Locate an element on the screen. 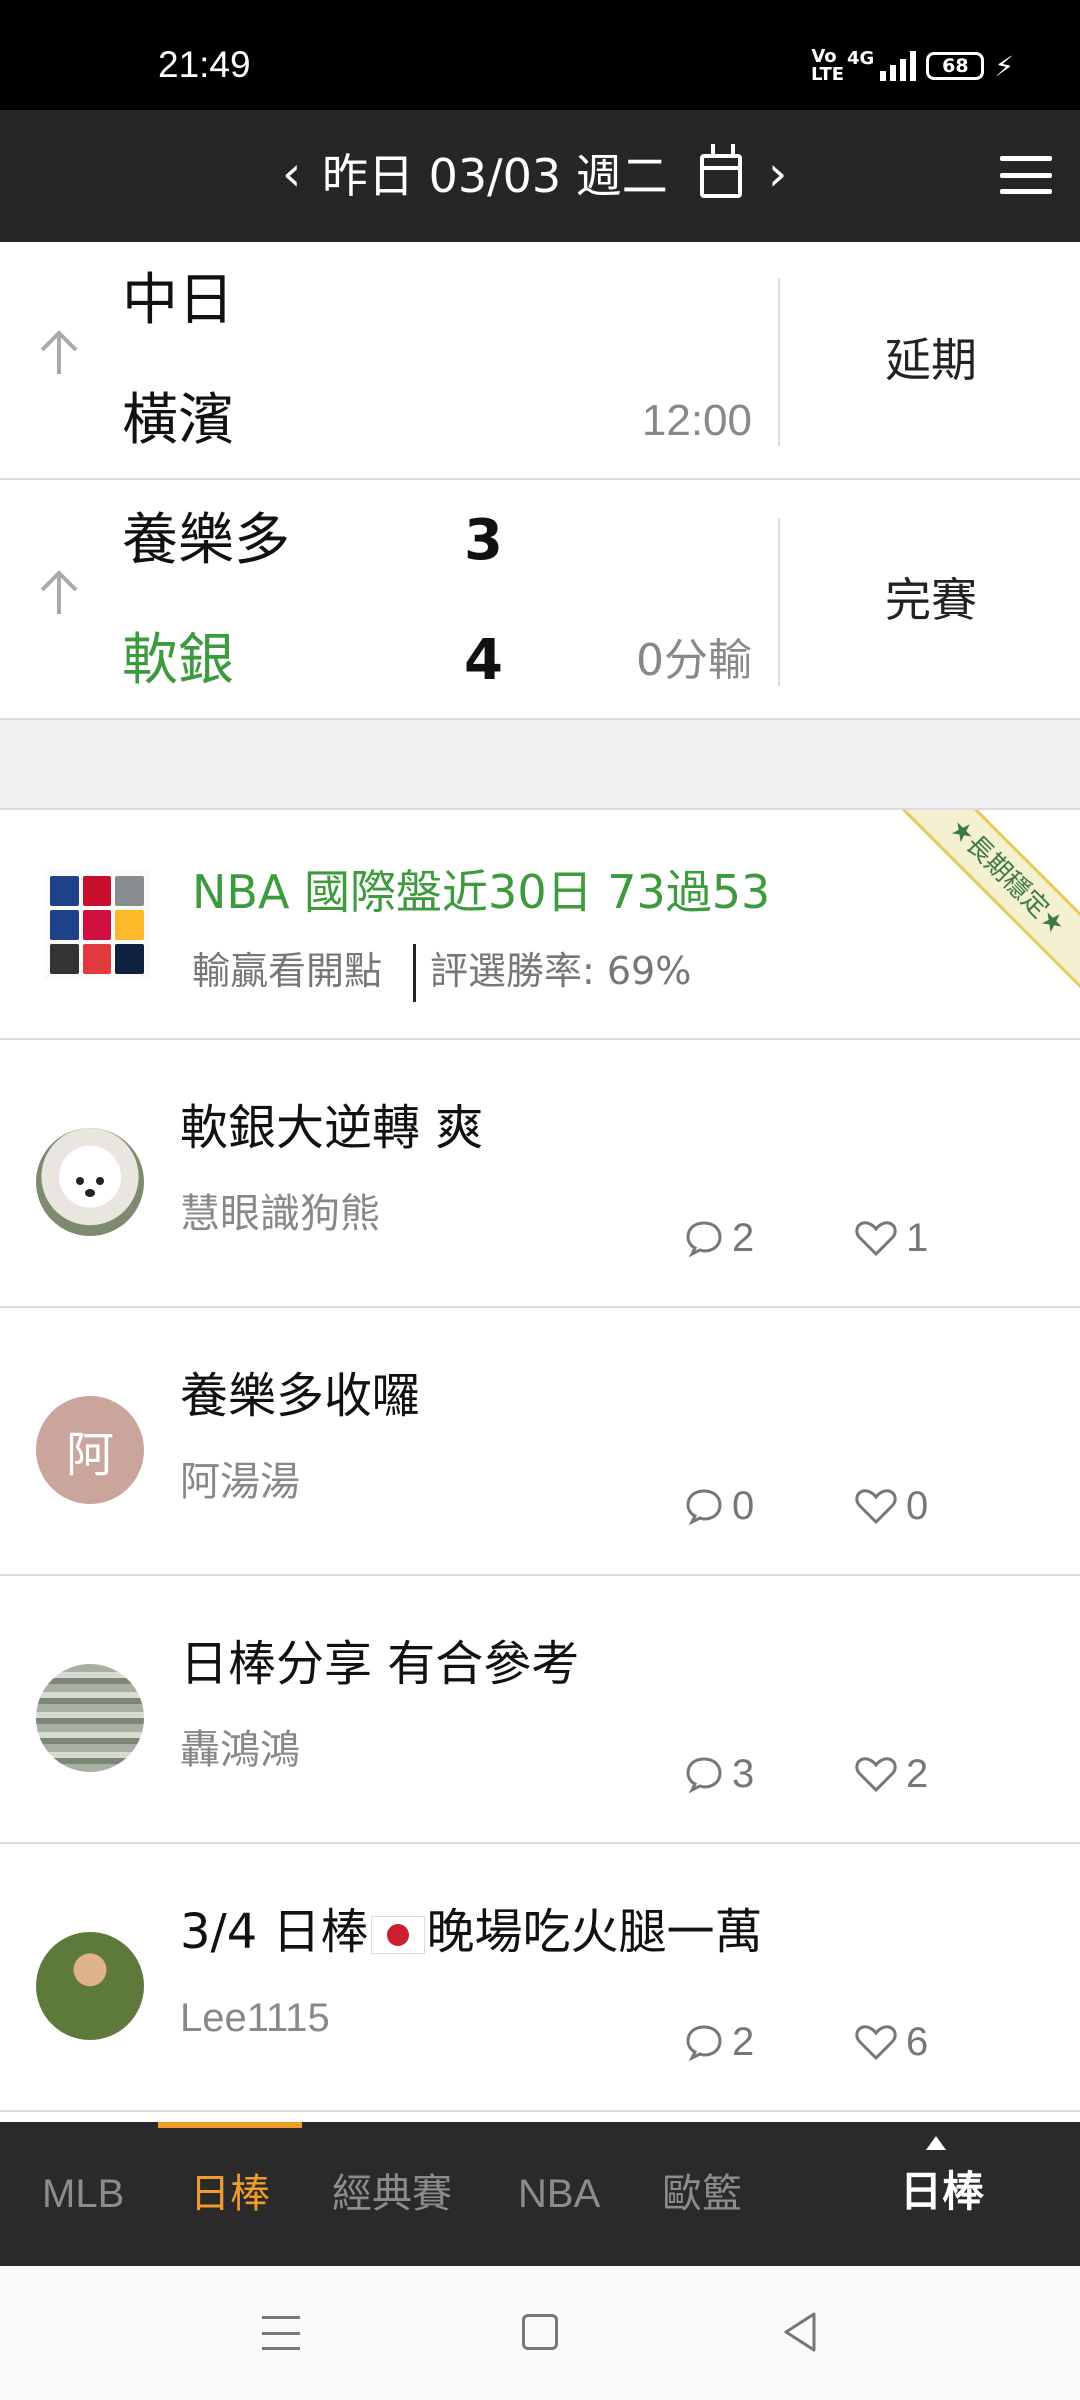 The width and height of the screenshot is (1080, 2400). like-count: 6 is located at coordinates (891, 2042).